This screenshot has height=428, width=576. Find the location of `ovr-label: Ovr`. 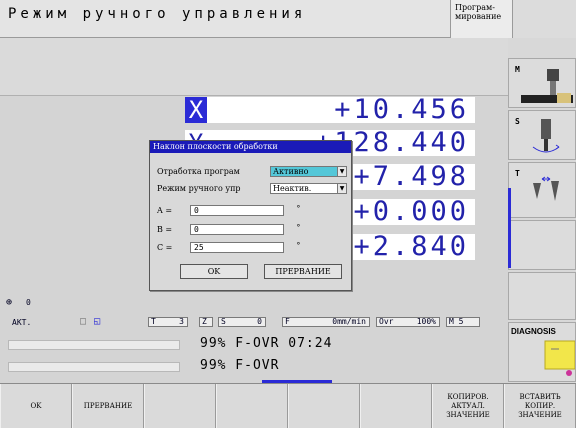

ovr-label: Ovr is located at coordinates (386, 321).